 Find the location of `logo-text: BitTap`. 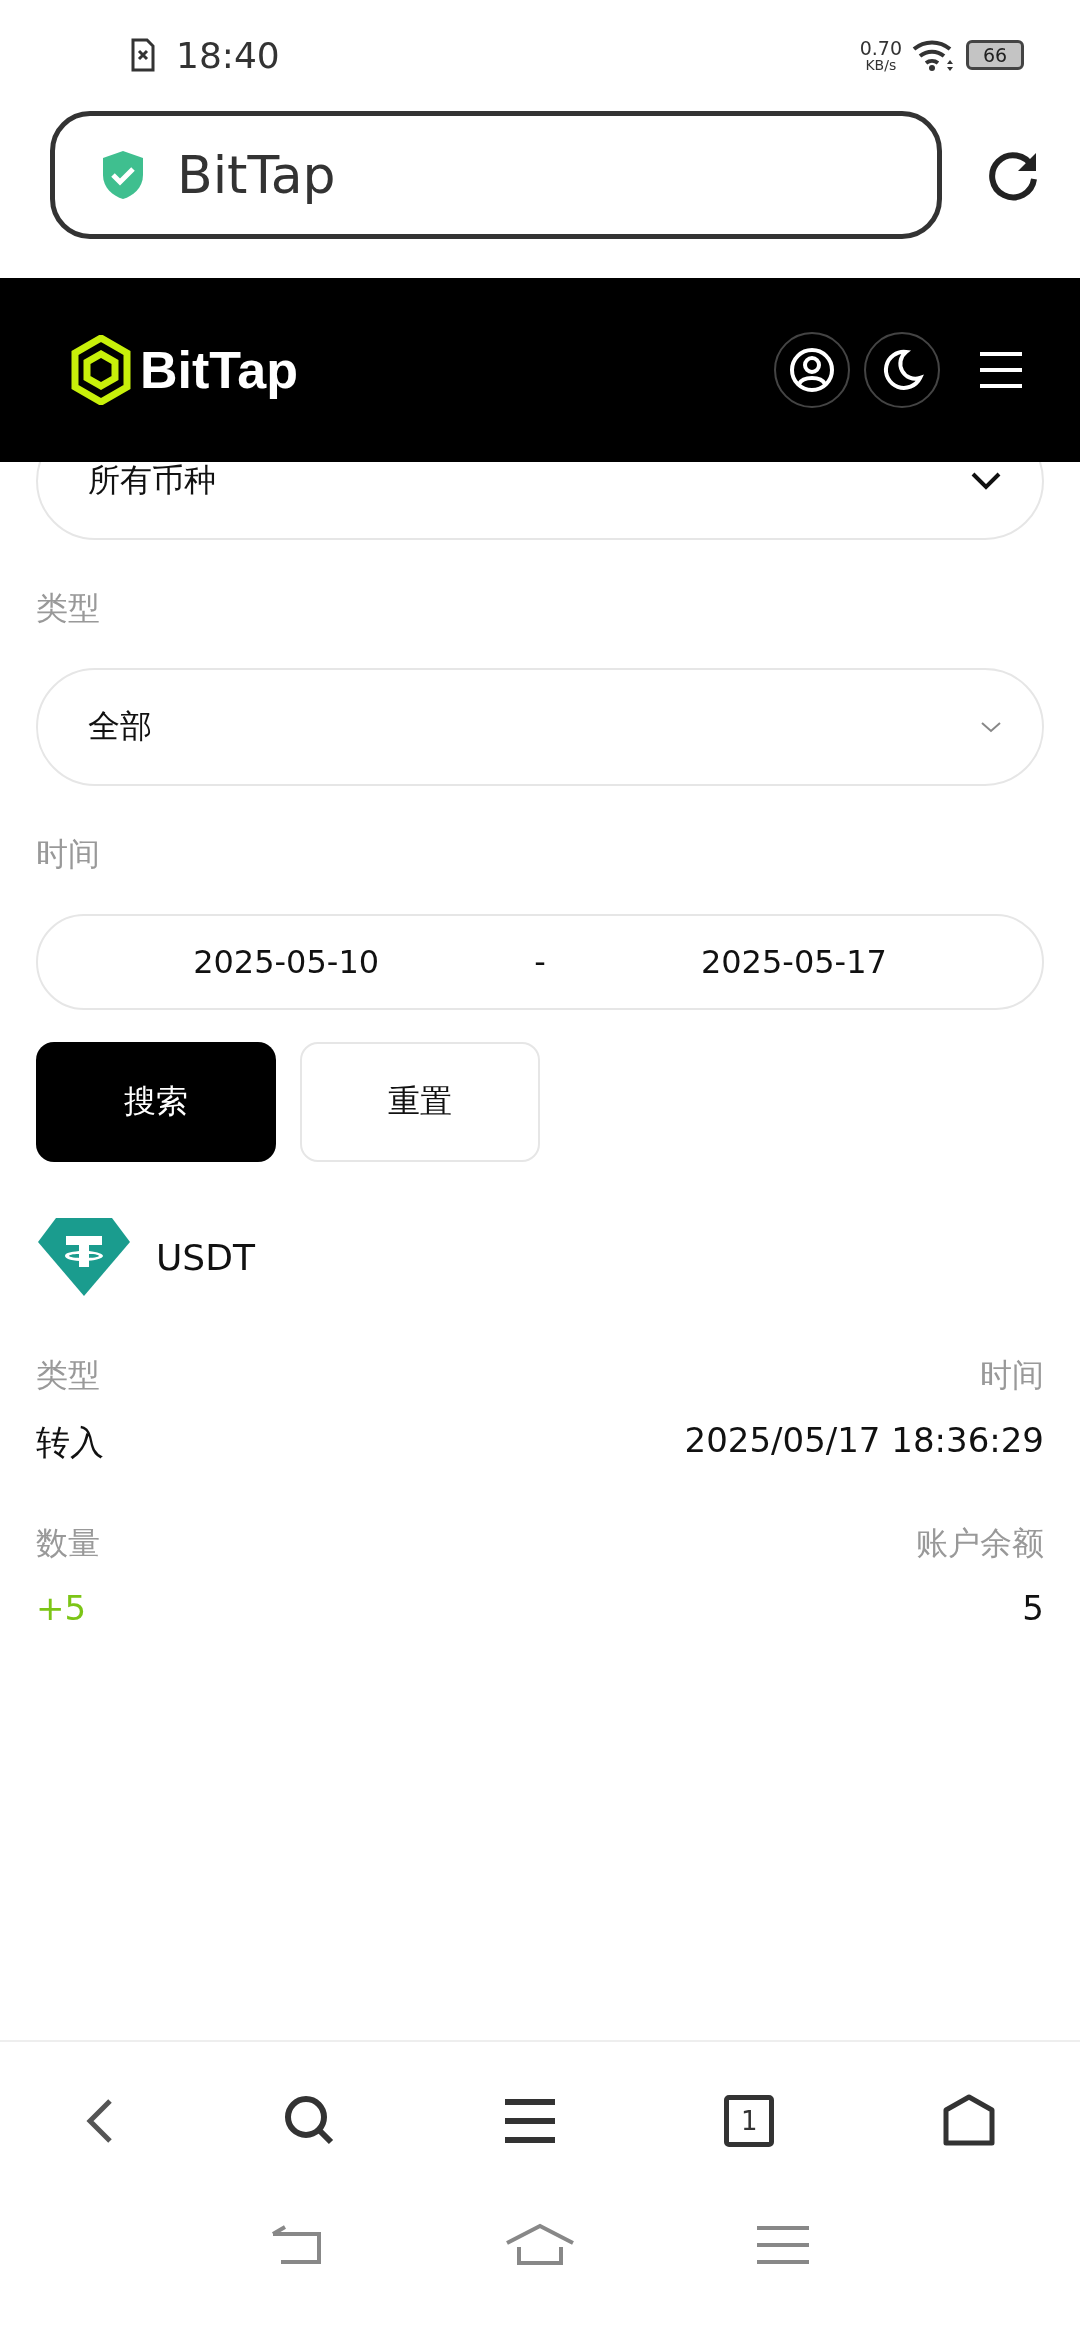

logo-text: BitTap is located at coordinates (219, 370).